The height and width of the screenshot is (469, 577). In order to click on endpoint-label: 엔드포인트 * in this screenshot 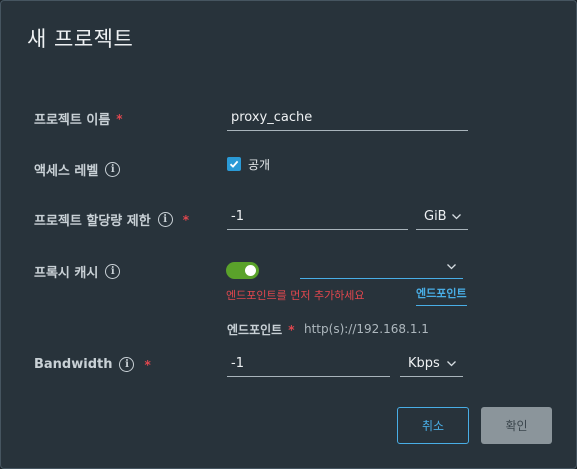, I will do `click(260, 329)`.